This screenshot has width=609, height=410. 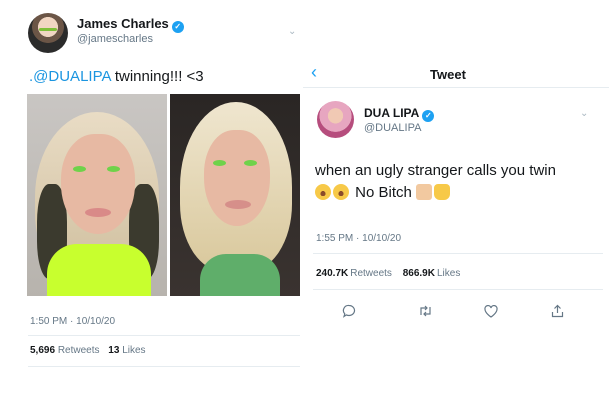 I want to click on tweet-nav-bar: ‹ Tweet, so click(x=456, y=74).